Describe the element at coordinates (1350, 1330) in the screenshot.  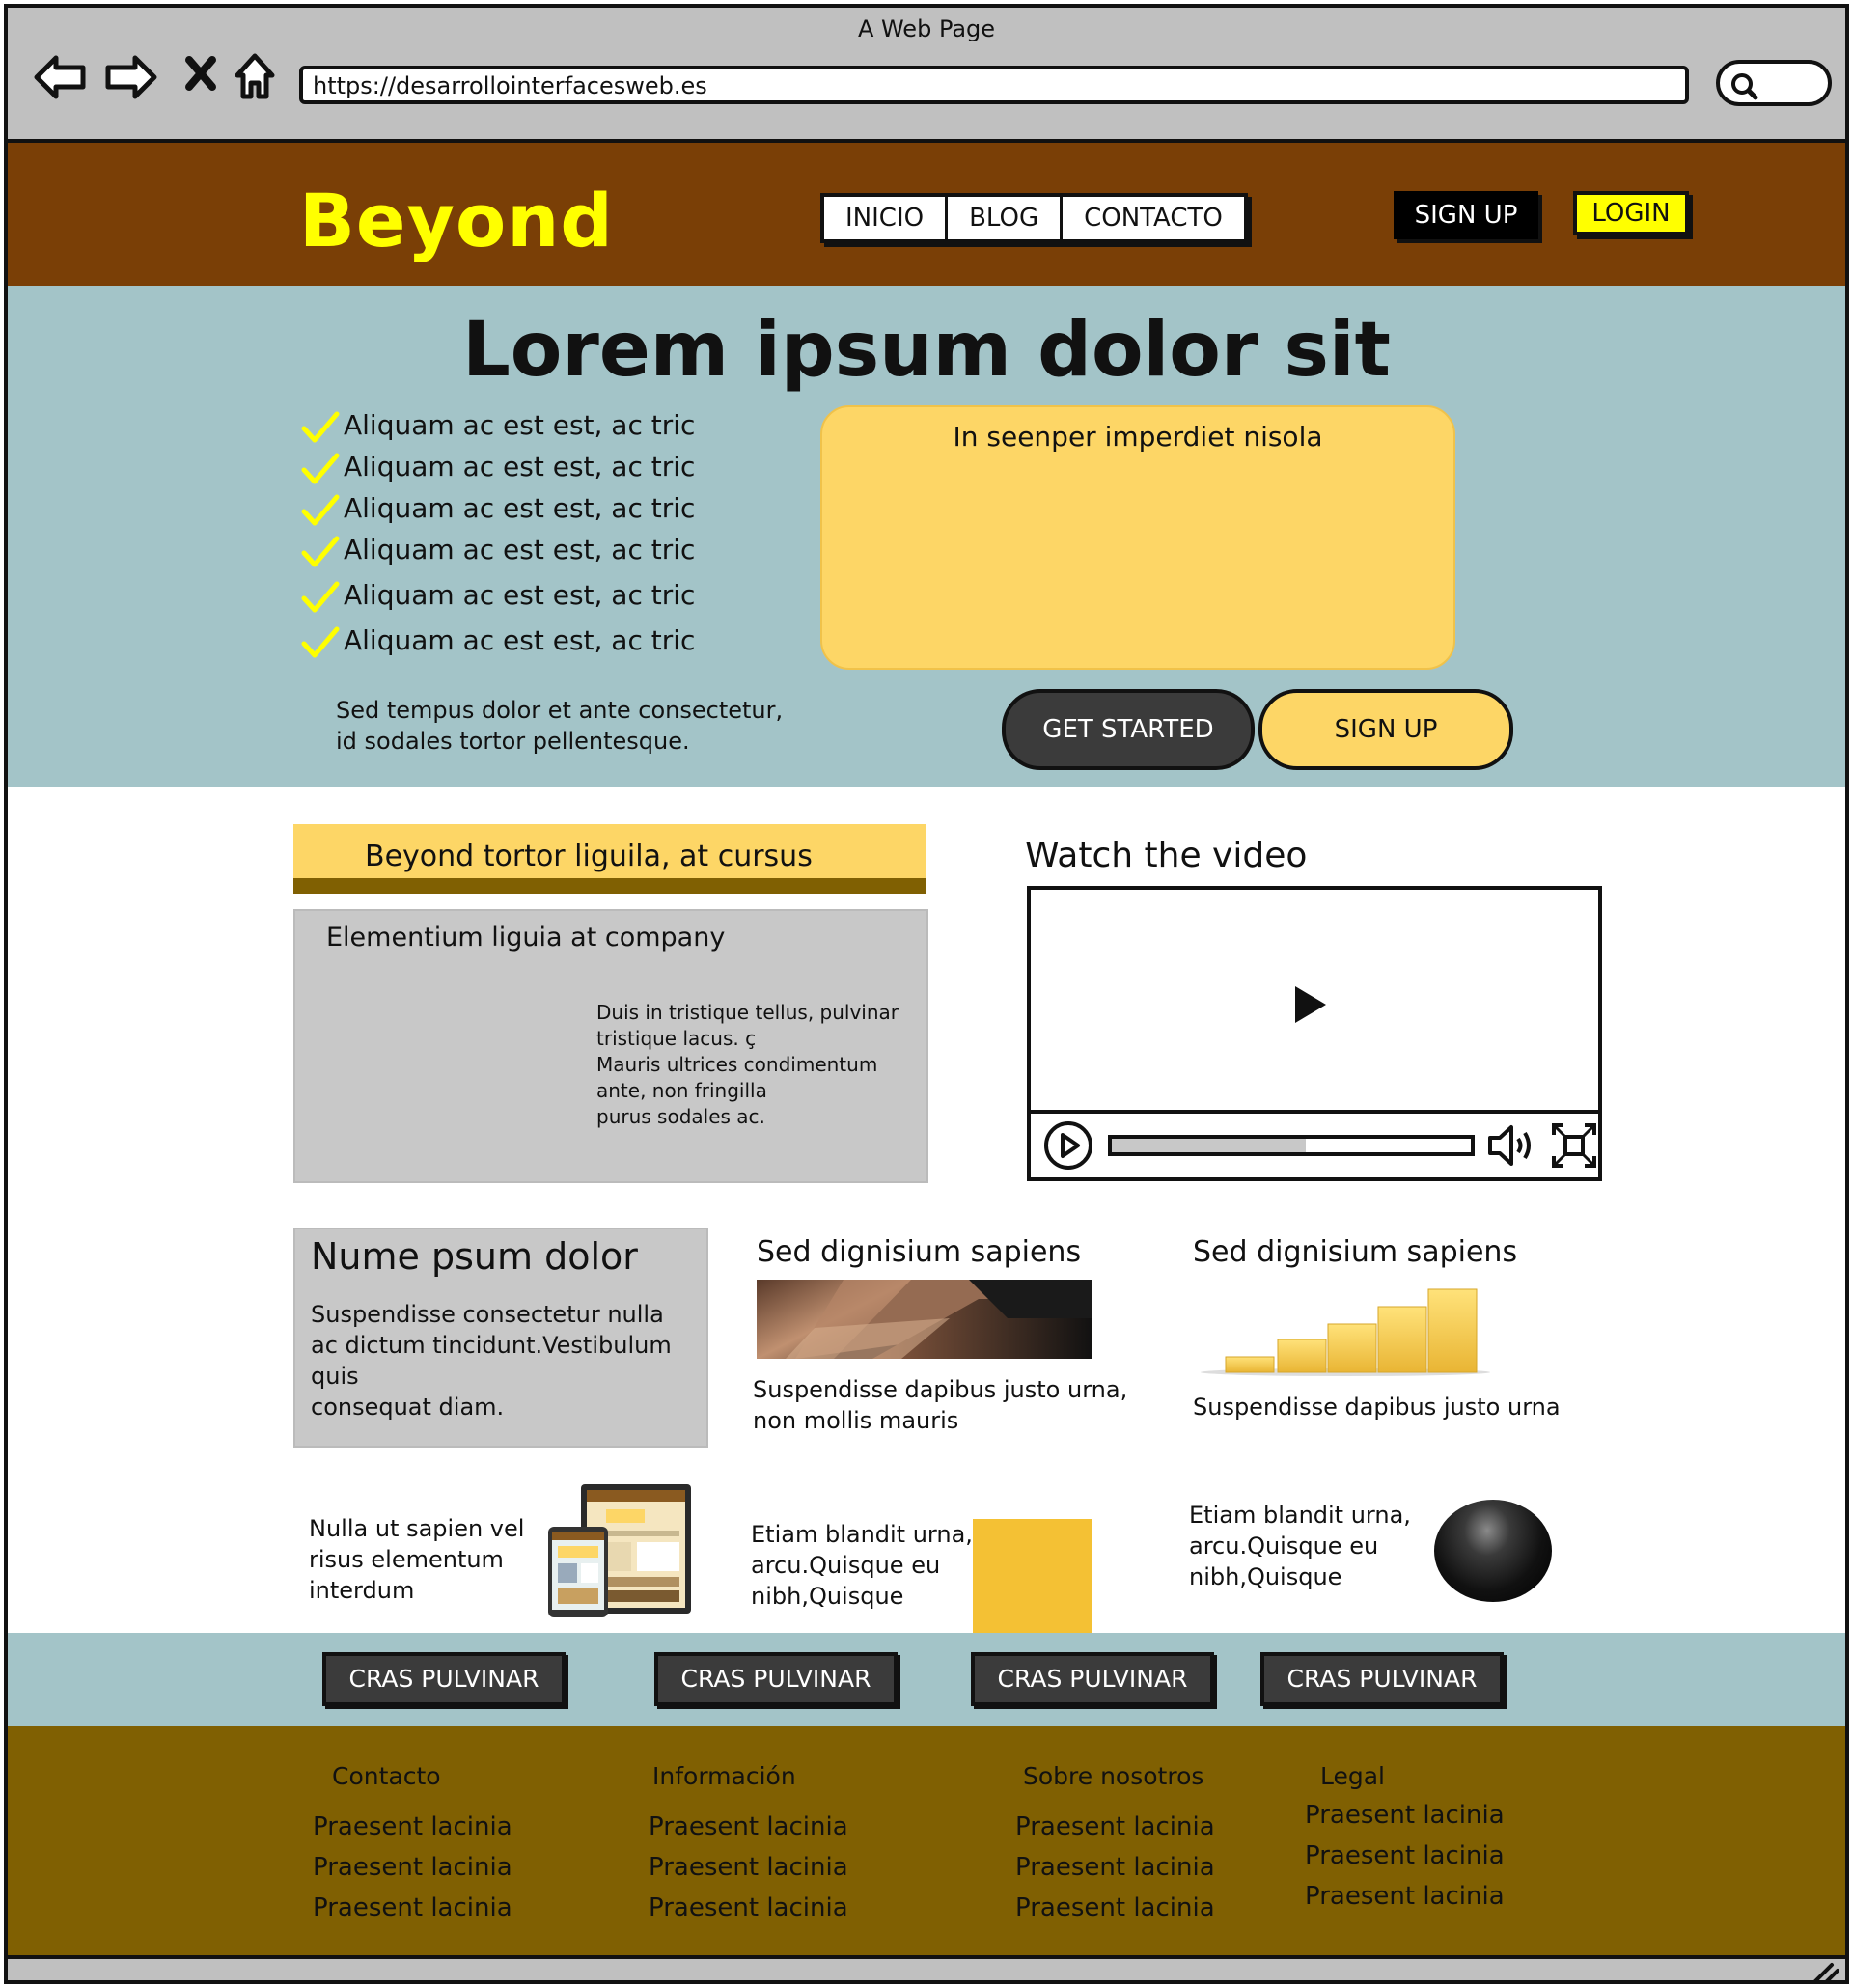
I see `growth-bars-image` at that location.